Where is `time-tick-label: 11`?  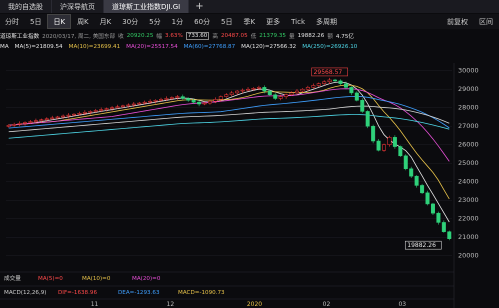
time-tick-label: 11 is located at coordinates (95, 304).